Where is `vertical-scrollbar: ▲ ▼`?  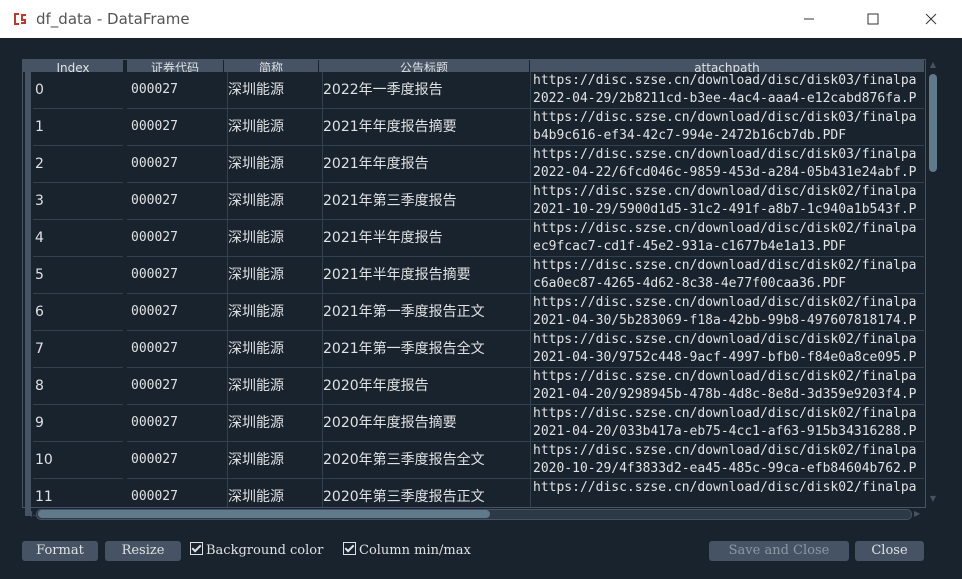
vertical-scrollbar: ▲ ▼ is located at coordinates (933, 283).